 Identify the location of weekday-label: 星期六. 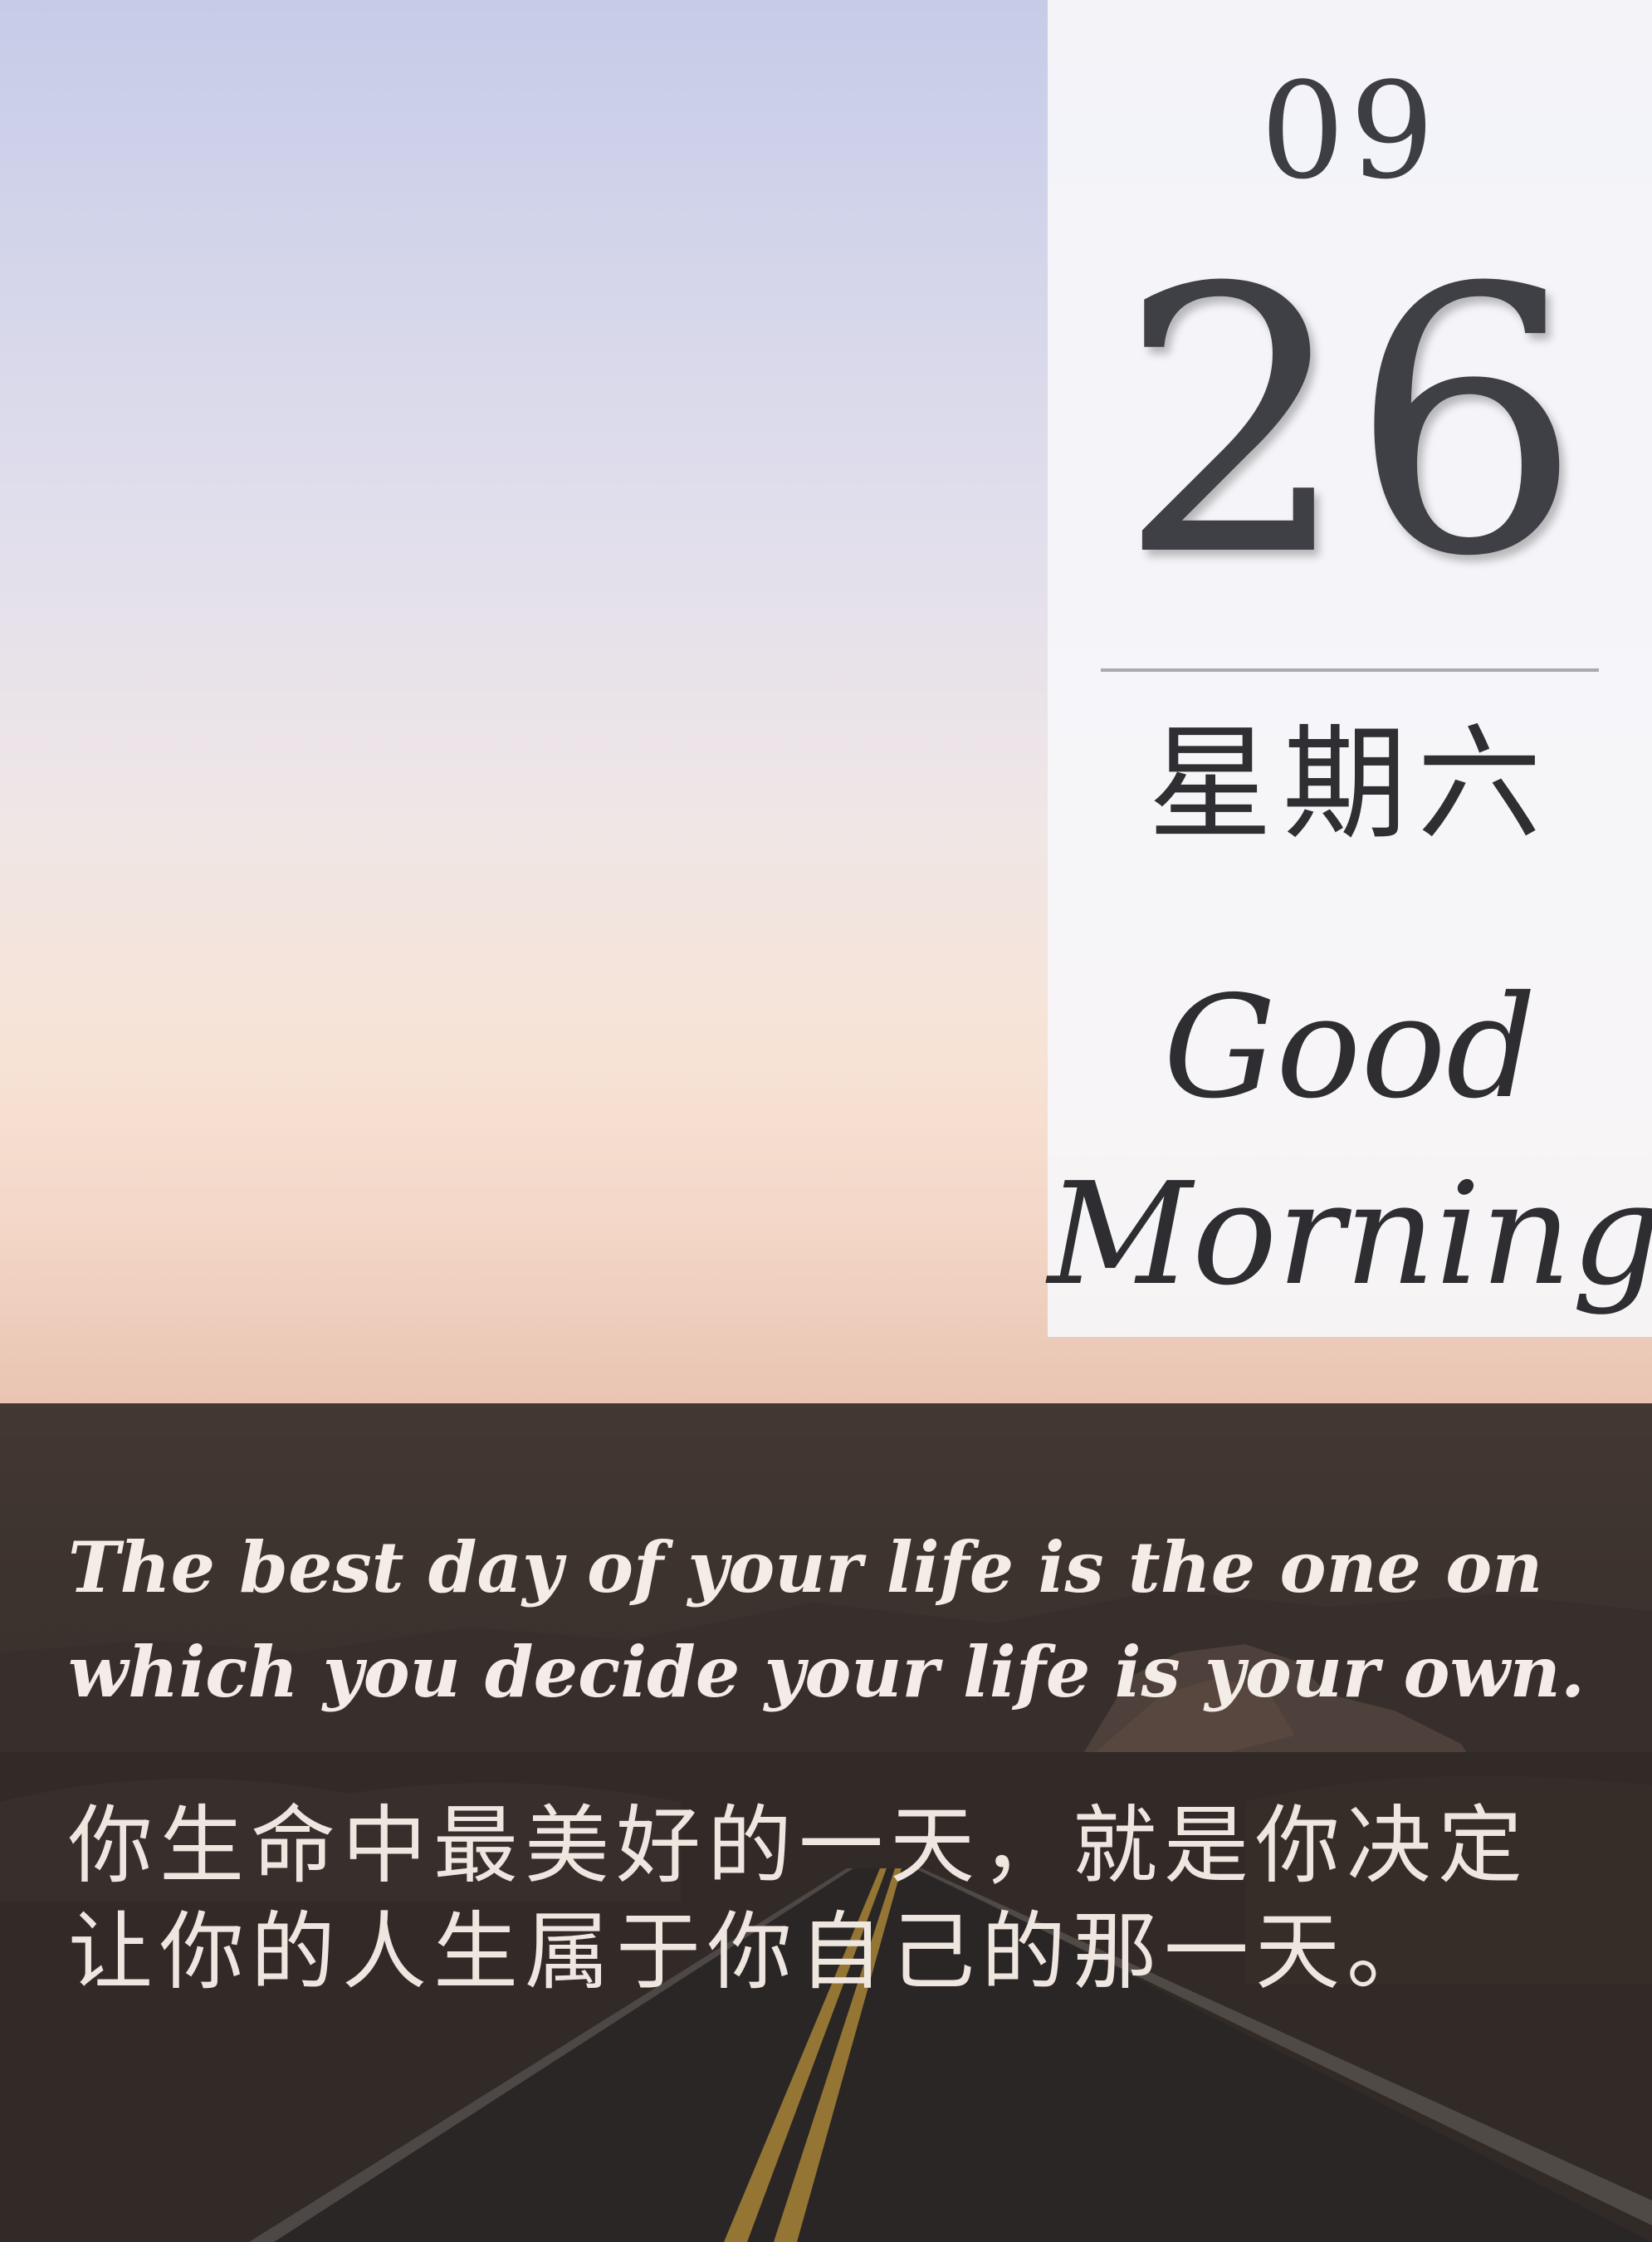
(1349, 784).